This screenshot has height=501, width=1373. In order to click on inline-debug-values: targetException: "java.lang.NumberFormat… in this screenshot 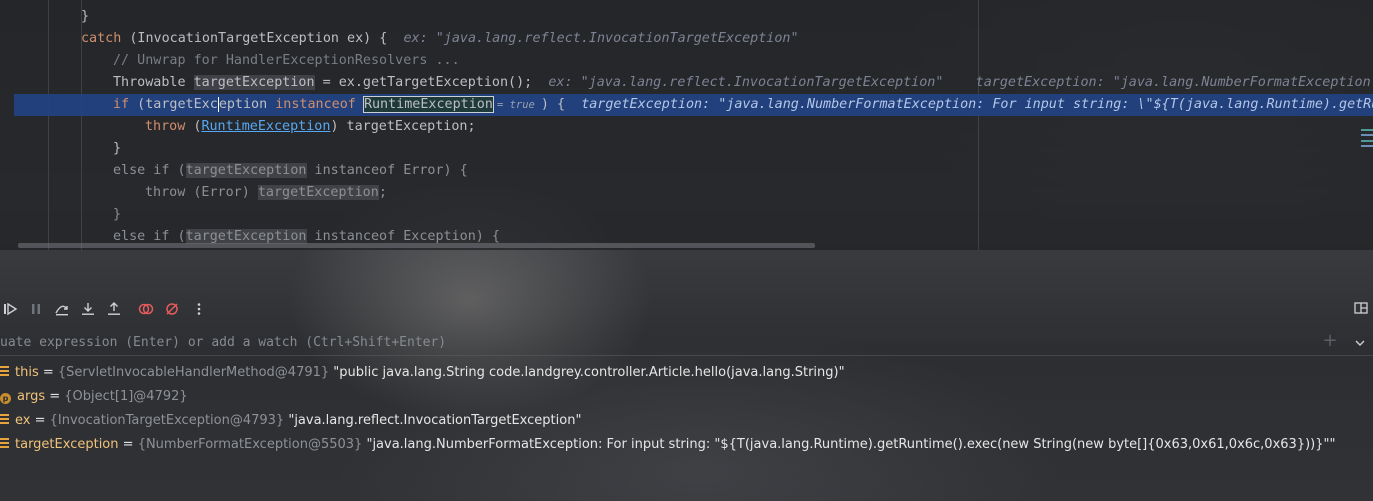, I will do `click(977, 104)`.